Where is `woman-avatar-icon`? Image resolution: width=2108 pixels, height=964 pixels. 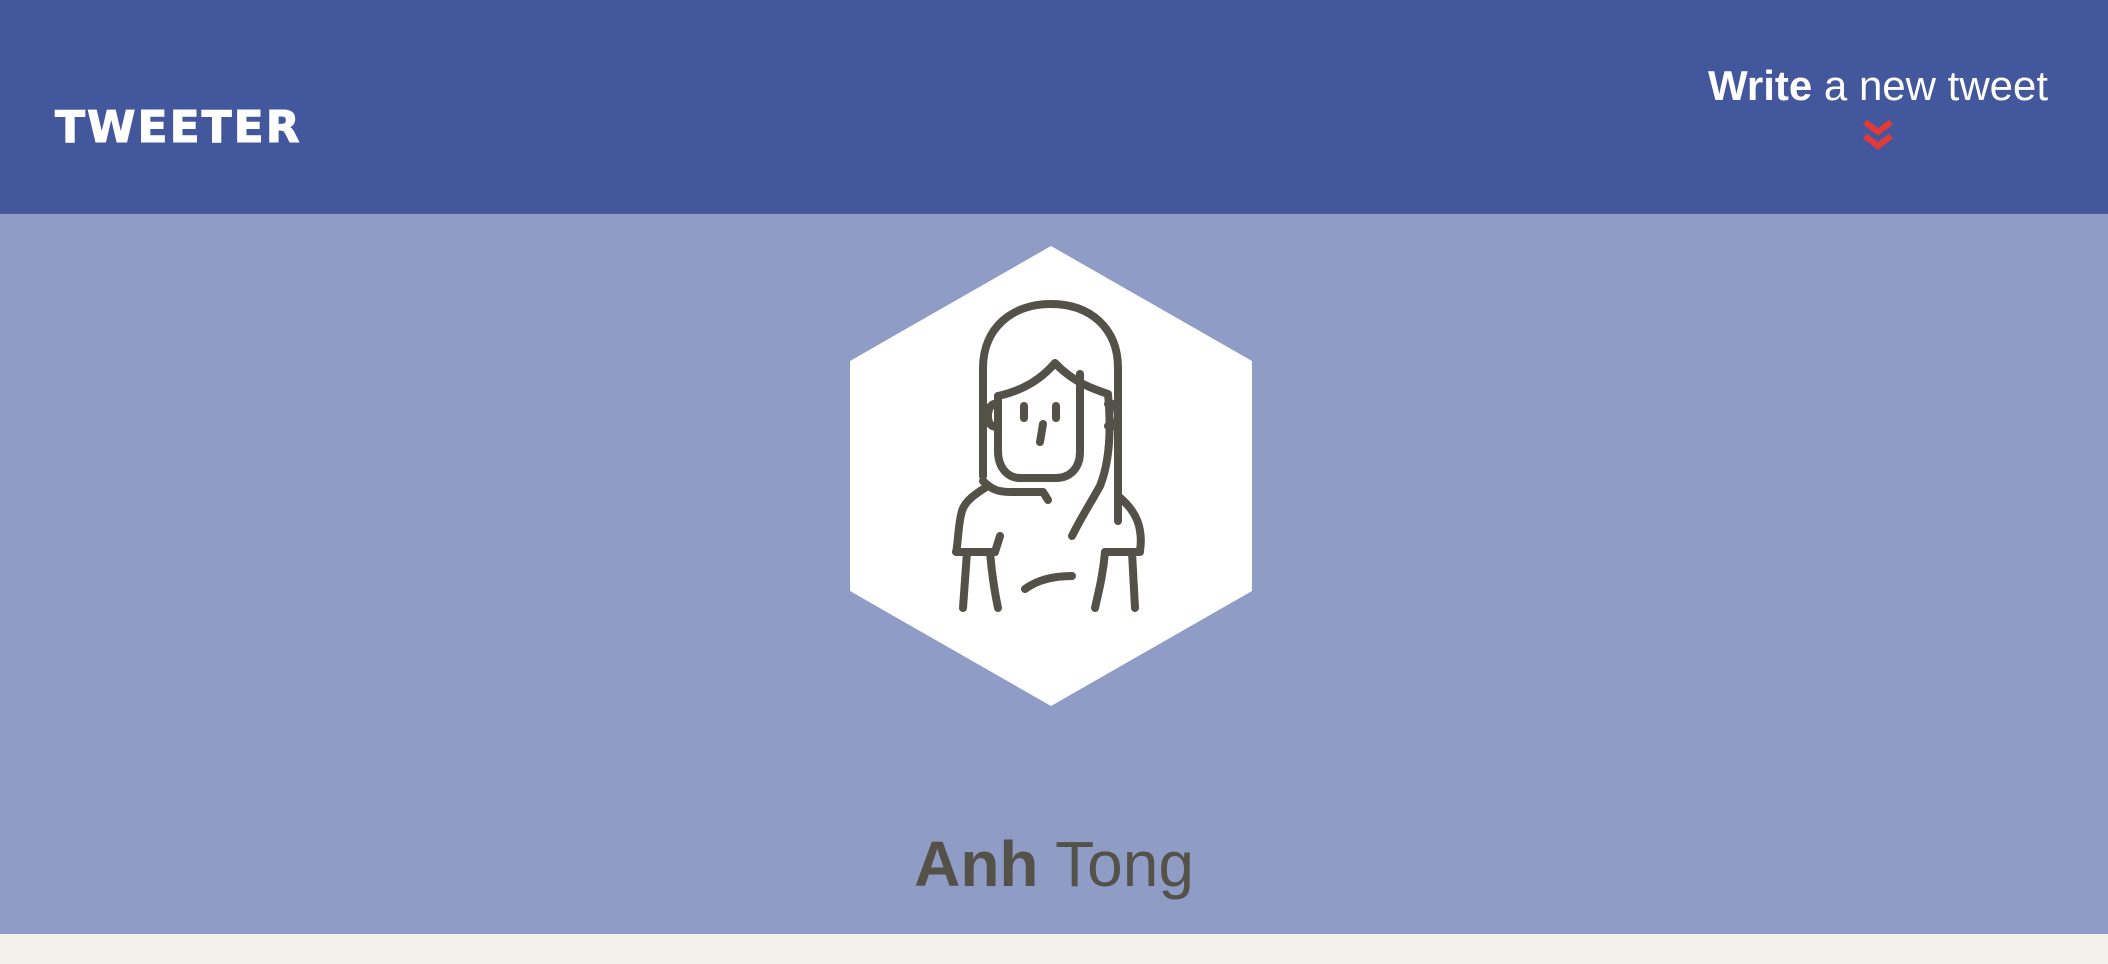 woman-avatar-icon is located at coordinates (1051, 476).